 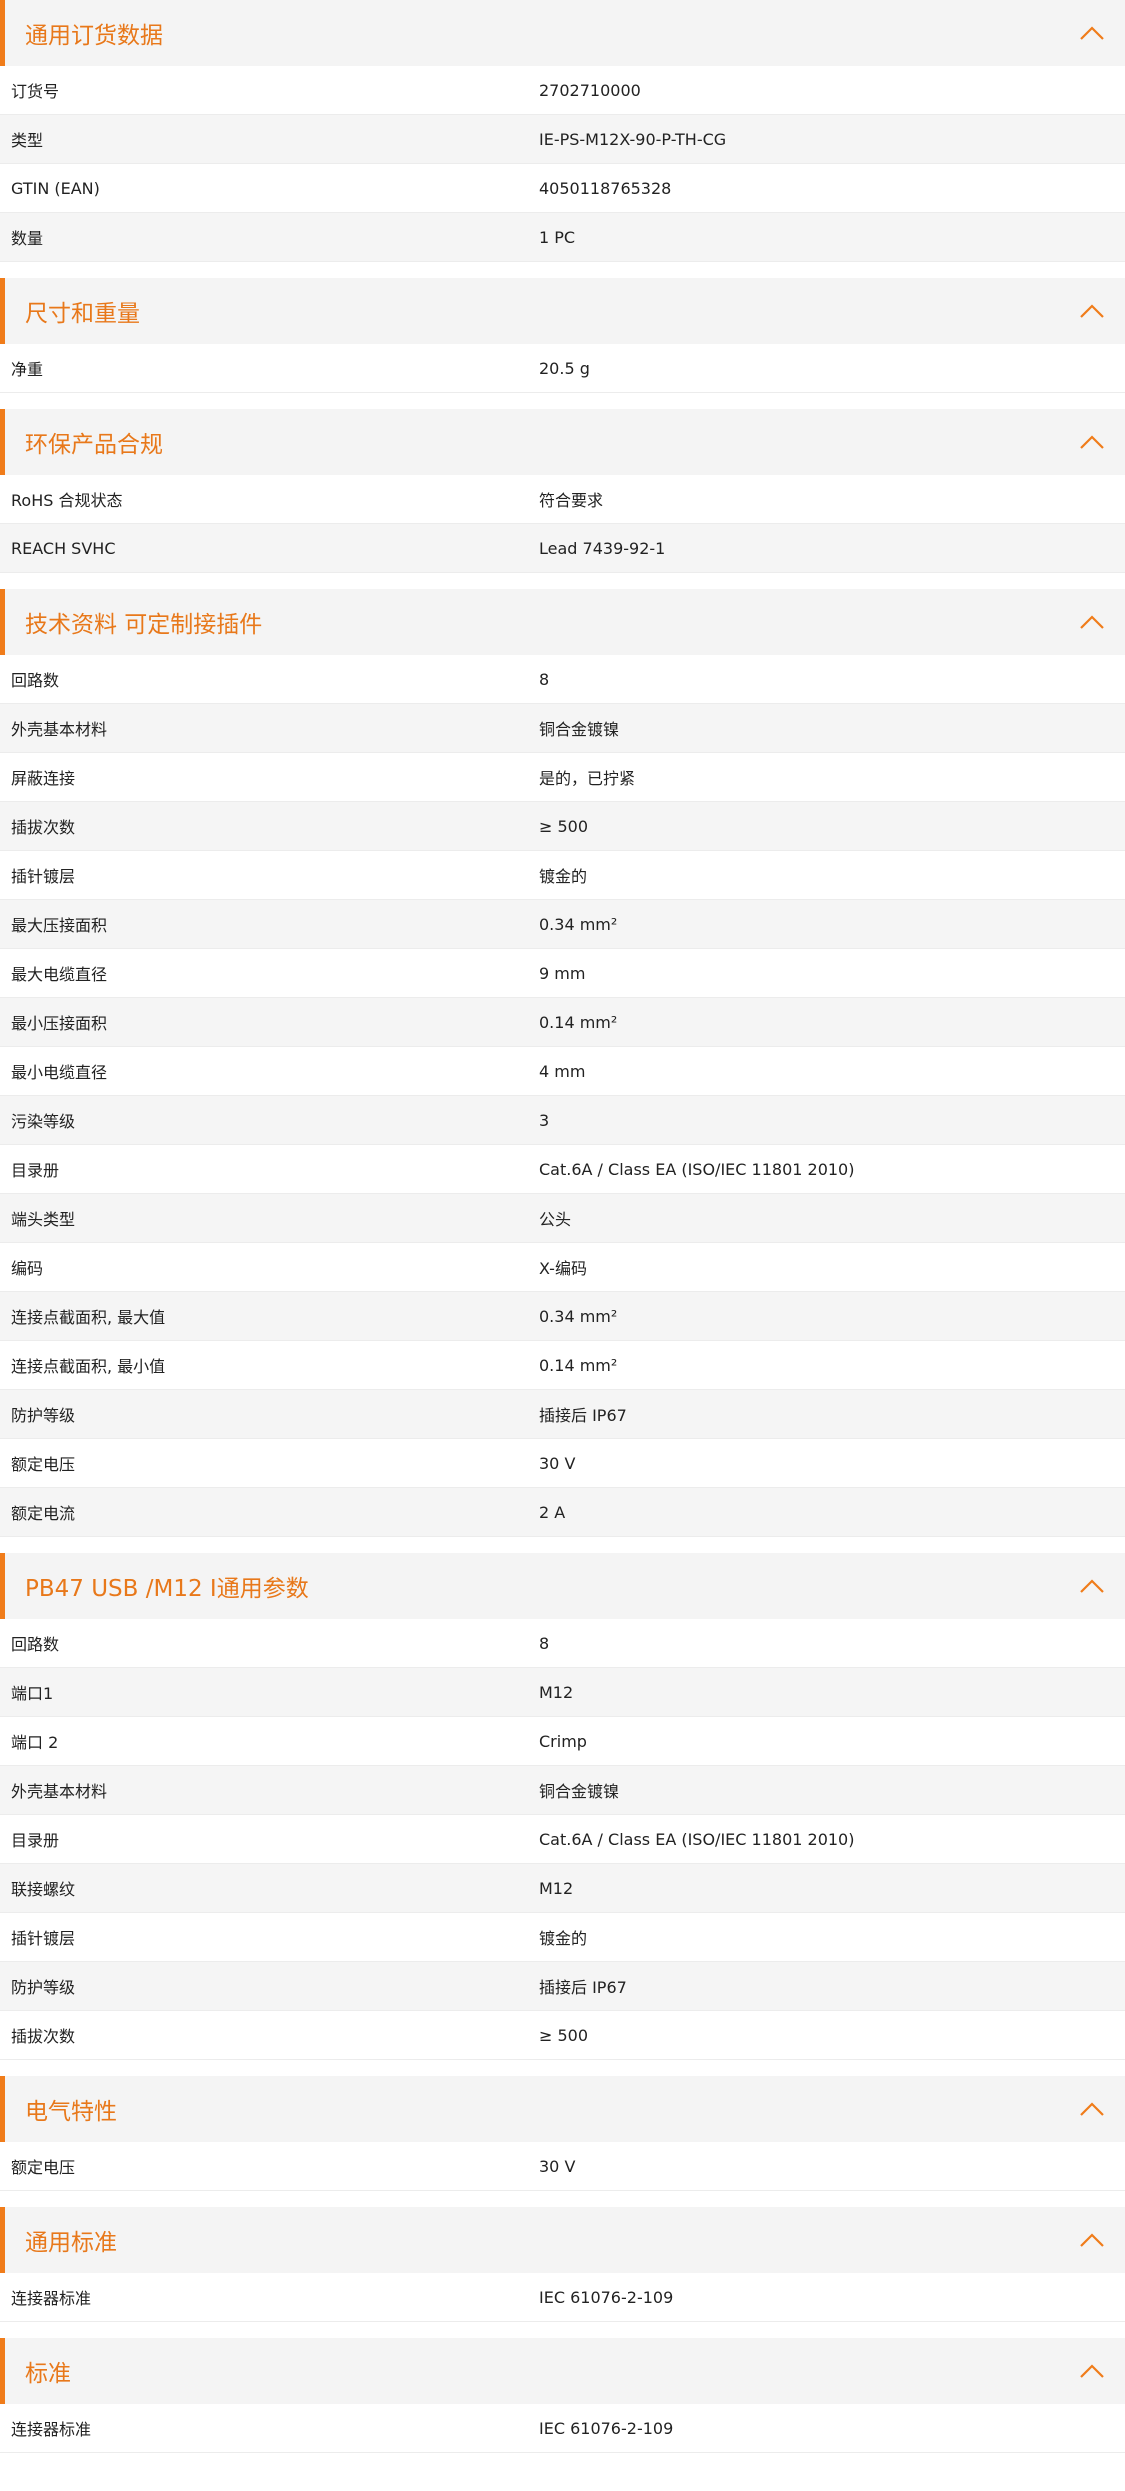 I want to click on section-header: 通用标准, so click(x=562, y=2240).